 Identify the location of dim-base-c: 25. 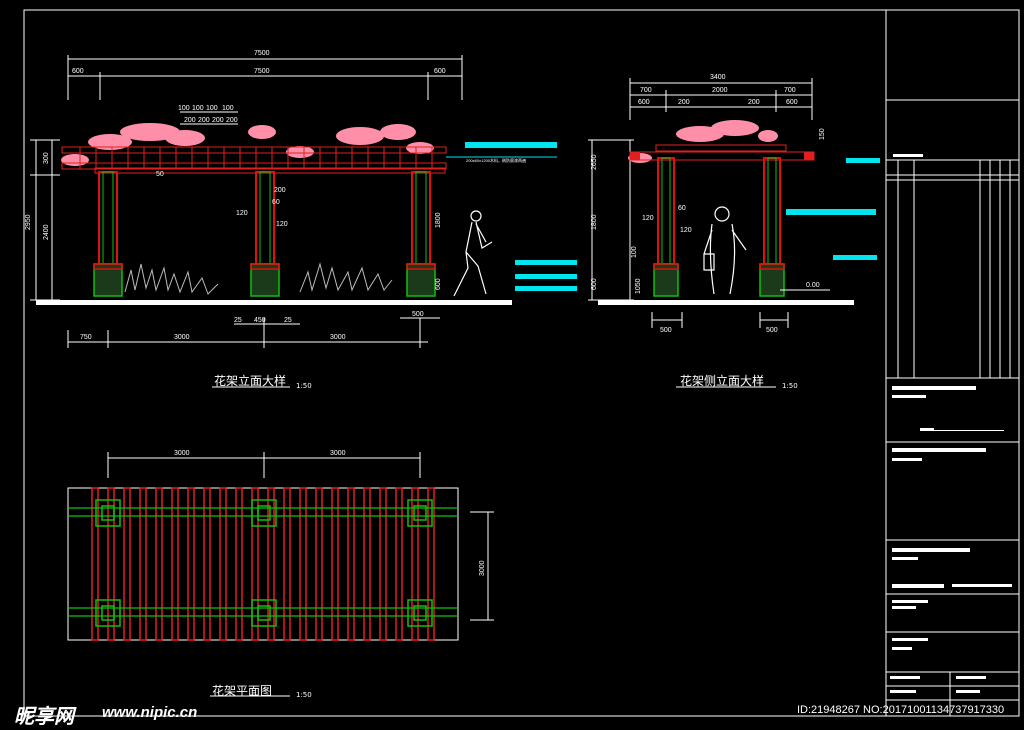
(288, 320).